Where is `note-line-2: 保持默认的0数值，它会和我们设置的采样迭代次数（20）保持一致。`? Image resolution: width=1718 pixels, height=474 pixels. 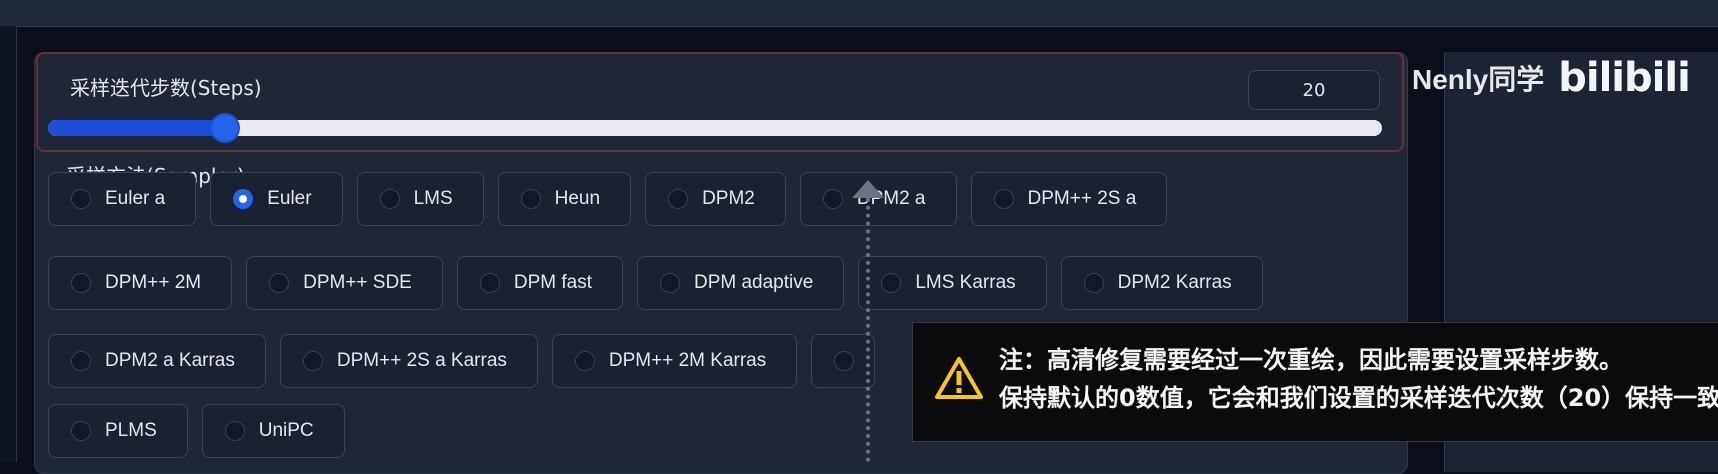
note-line-2: 保持默认的0数值，它会和我们设置的采样迭代次数（20）保持一致。 is located at coordinates (1358, 398).